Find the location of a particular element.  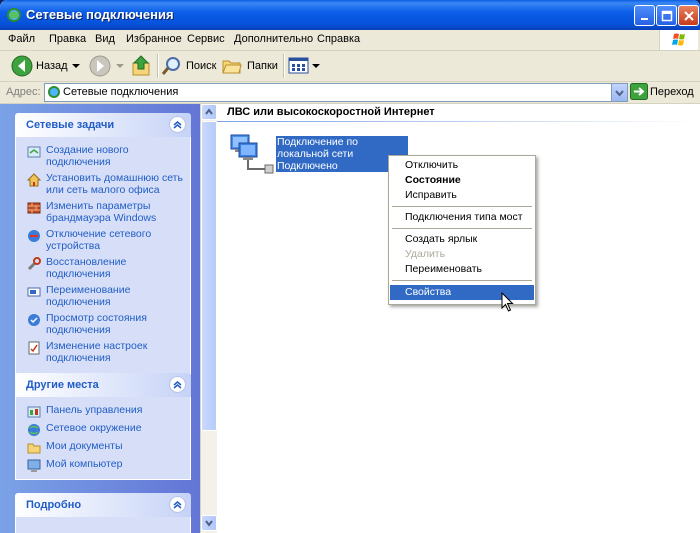

scroll-up-button is located at coordinates (209, 112).